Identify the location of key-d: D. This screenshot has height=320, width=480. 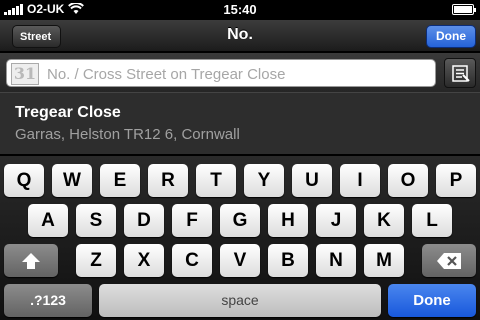
(144, 220).